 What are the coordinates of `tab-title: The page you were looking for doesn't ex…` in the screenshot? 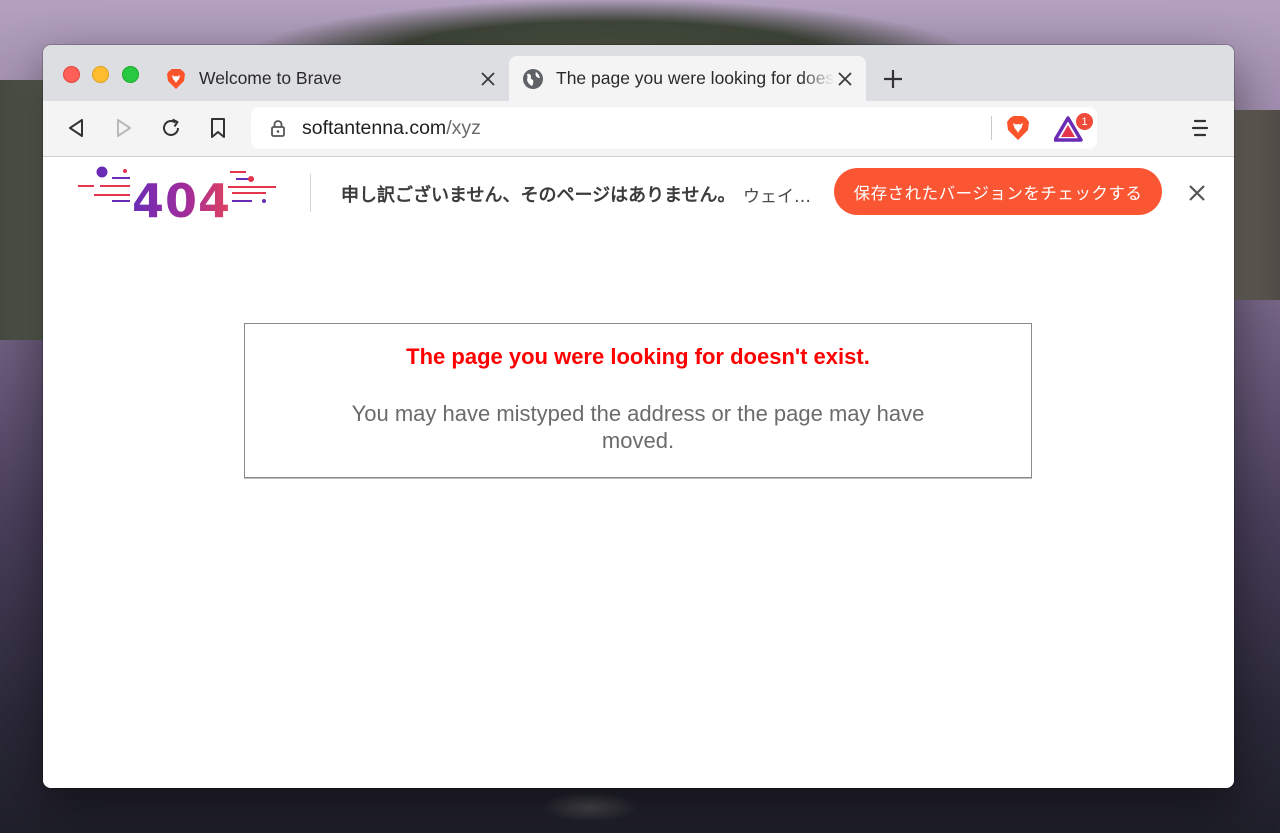 It's located at (695, 78).